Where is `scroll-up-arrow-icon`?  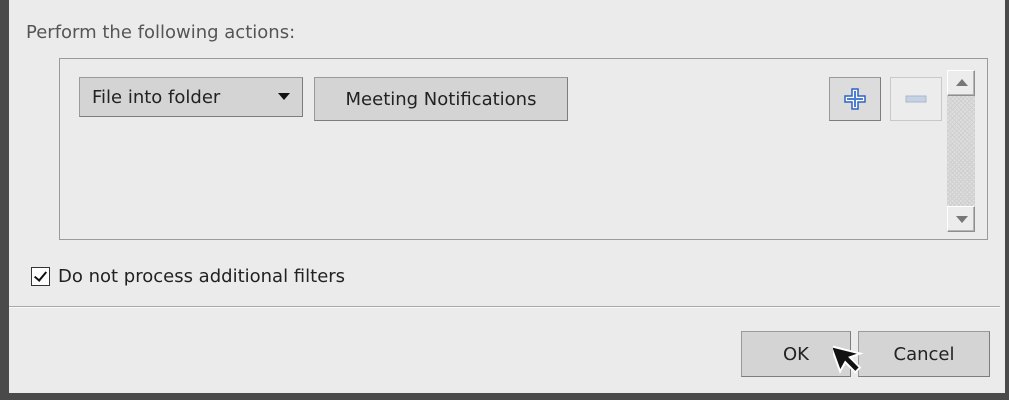 scroll-up-arrow-icon is located at coordinates (962, 82).